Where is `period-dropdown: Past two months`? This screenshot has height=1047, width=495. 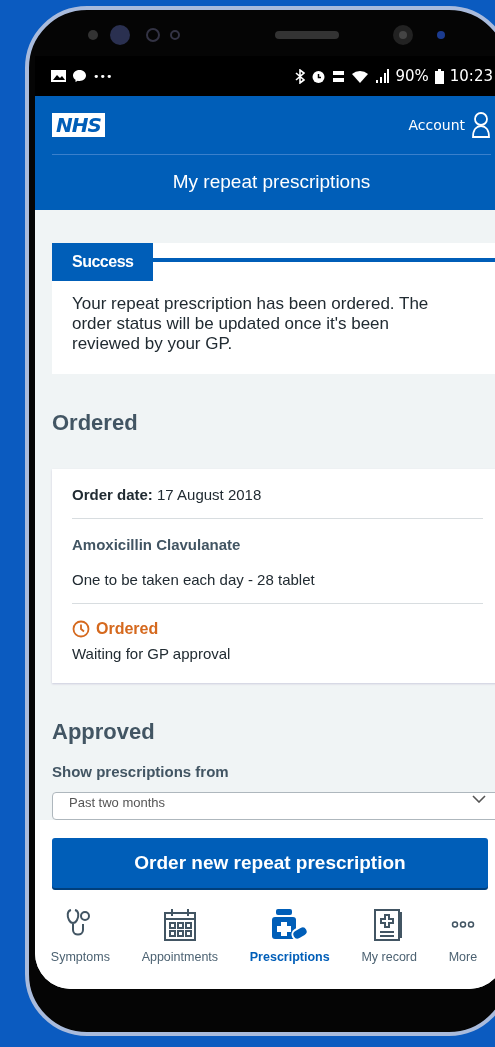 period-dropdown: Past two months is located at coordinates (273, 806).